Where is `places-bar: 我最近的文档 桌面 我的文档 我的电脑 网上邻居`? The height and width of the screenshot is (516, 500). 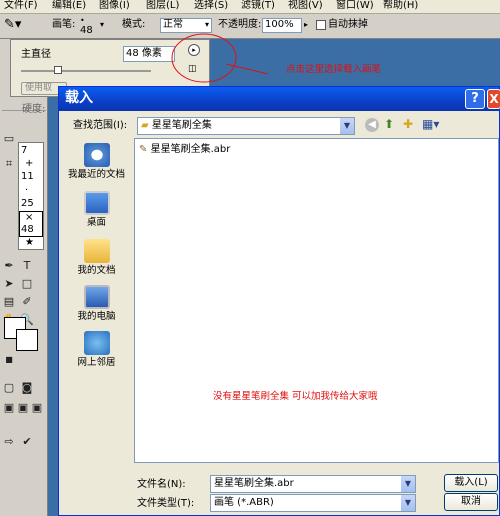 places-bar: 我最近的文档 桌面 我的文档 我的电脑 网上邻居 is located at coordinates (96, 264).